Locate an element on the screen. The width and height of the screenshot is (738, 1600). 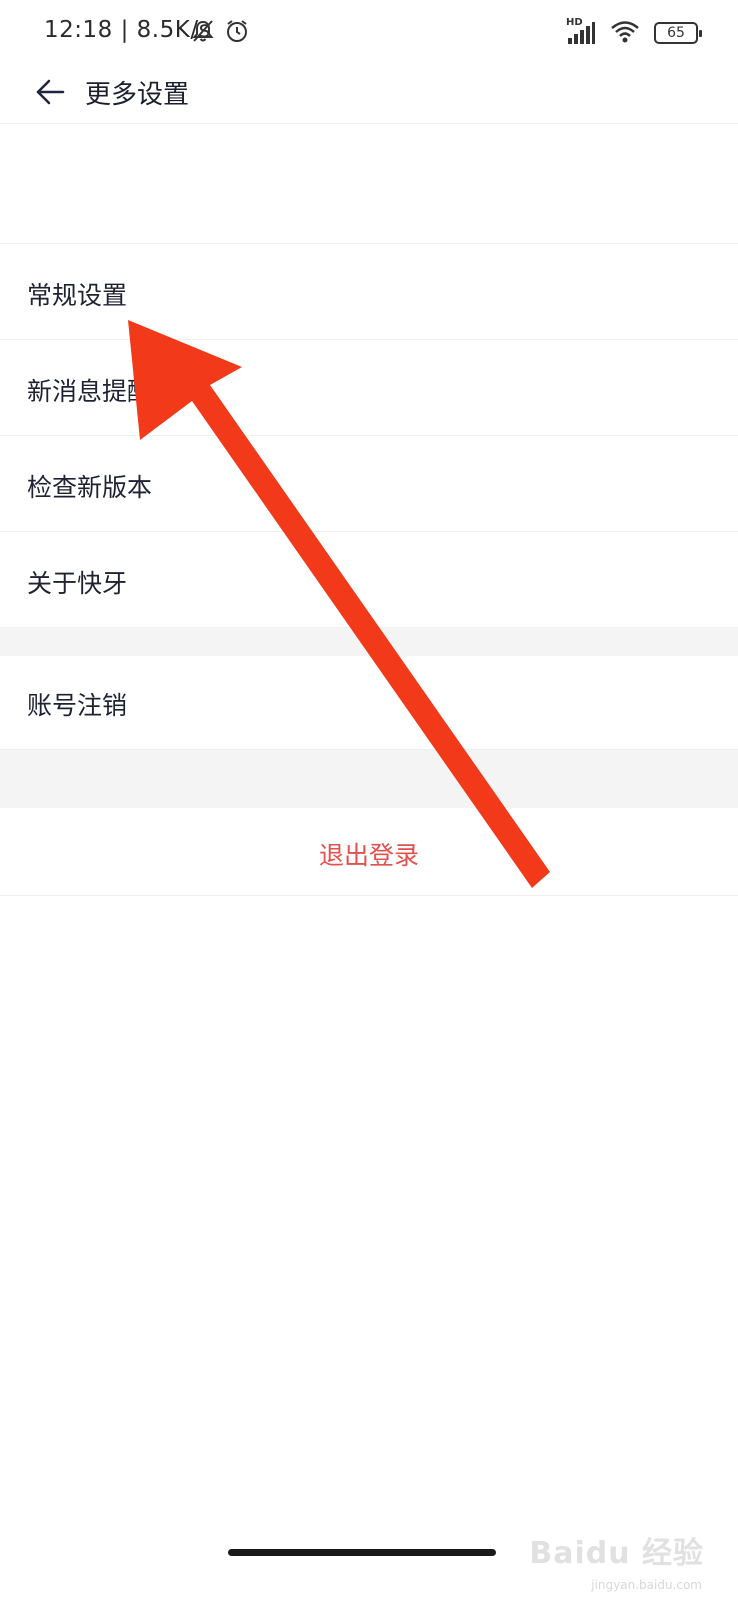
status-time: 12:18 | 8.5K/s is located at coordinates (128, 30).